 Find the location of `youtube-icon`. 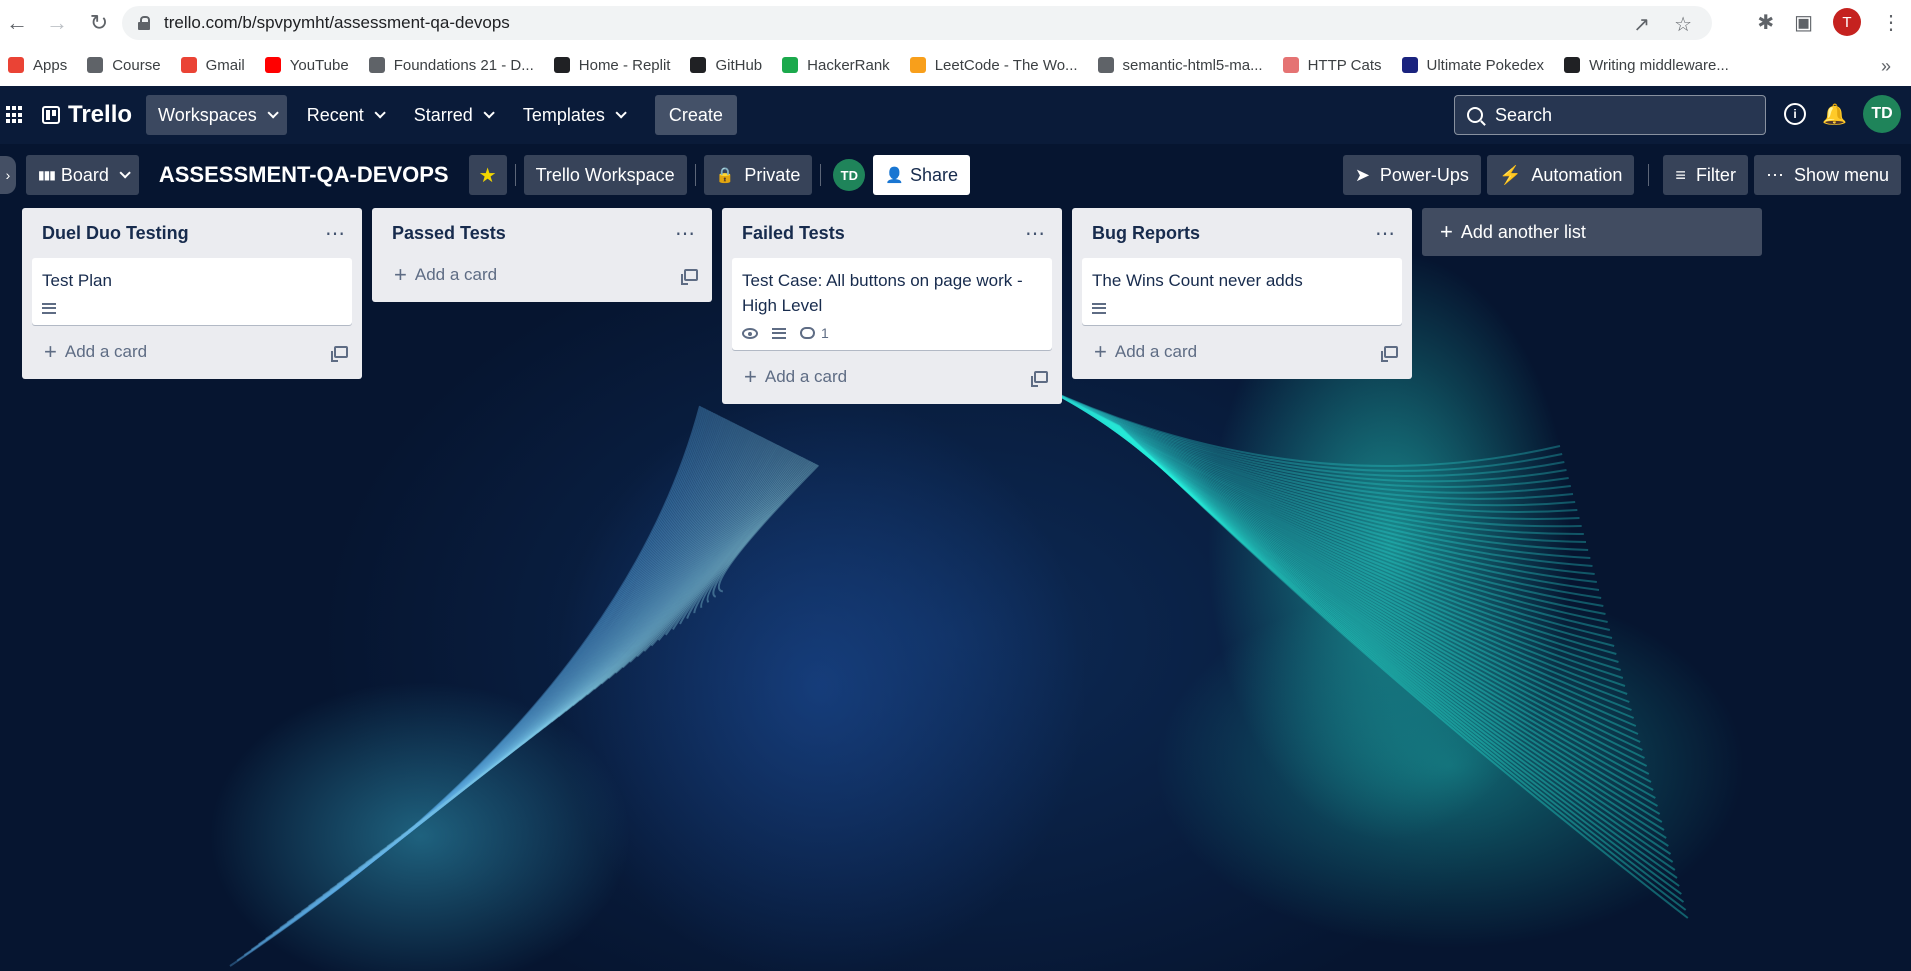

youtube-icon is located at coordinates (272, 65).